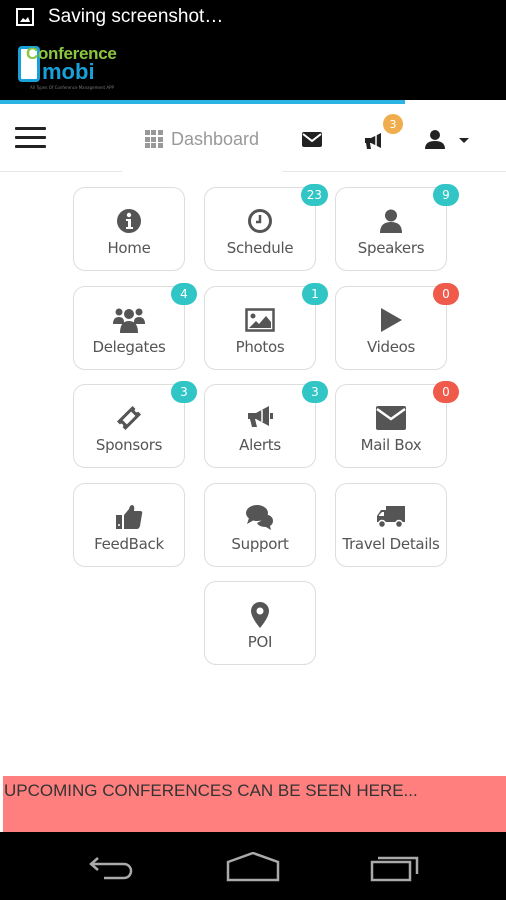 Image resolution: width=506 pixels, height=900 pixels. I want to click on system-nav-bar, so click(253, 866).